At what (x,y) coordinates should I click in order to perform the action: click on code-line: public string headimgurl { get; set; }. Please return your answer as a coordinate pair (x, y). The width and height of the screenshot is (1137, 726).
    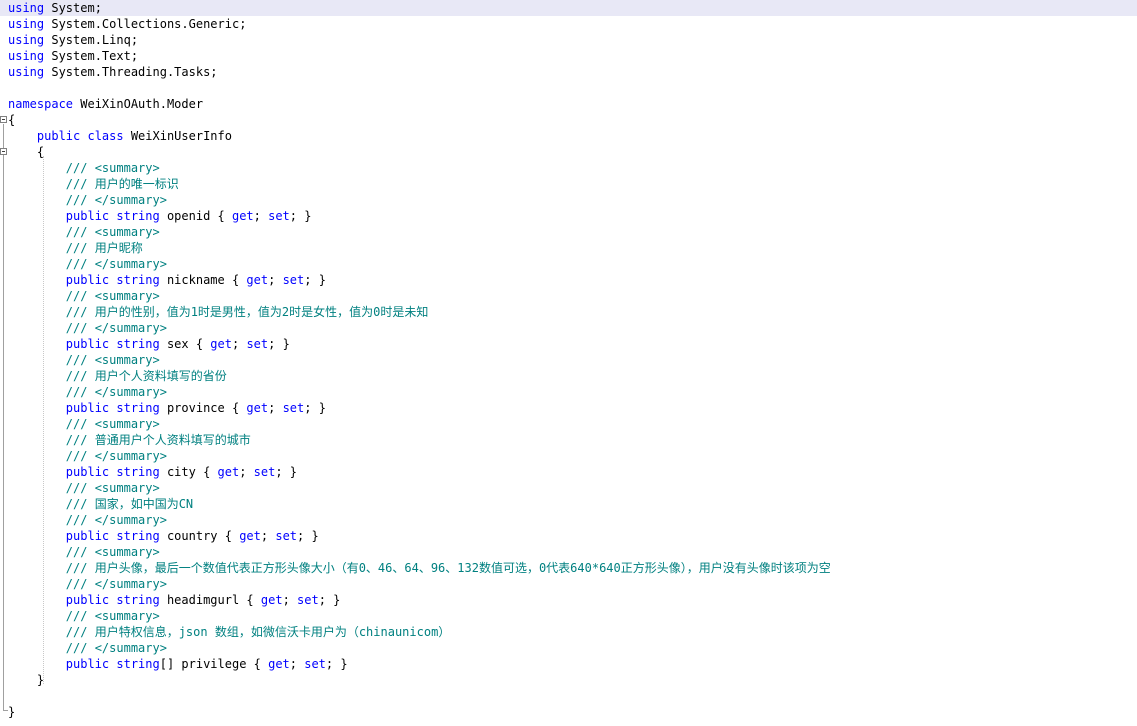
    Looking at the image, I should click on (568, 600).